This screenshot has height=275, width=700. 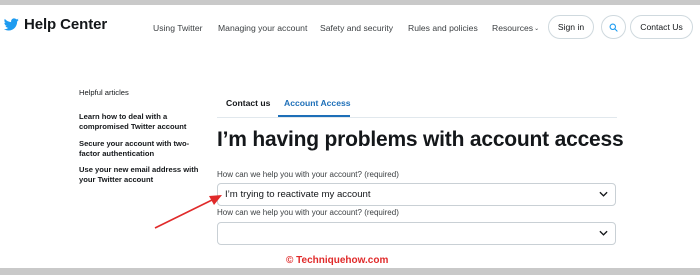 What do you see at coordinates (298, 194) in the screenshot?
I see `select1-value: I’m trying to reactivate my account` at bounding box center [298, 194].